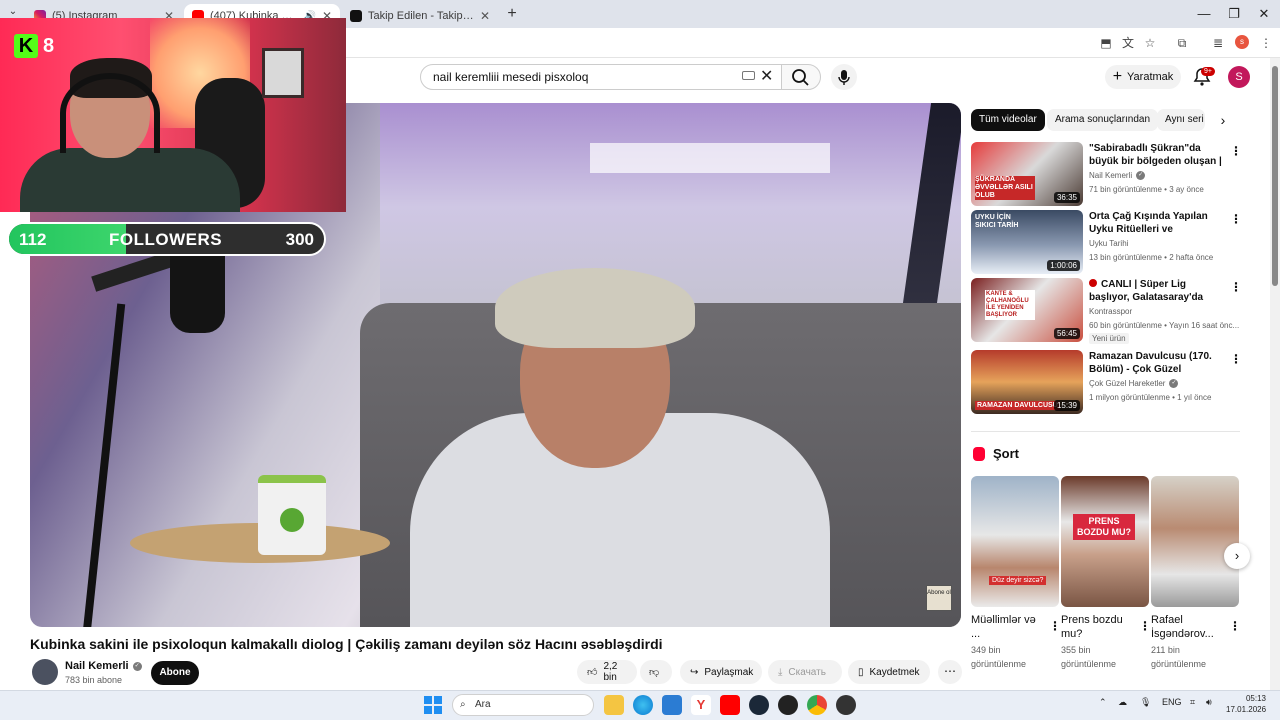 The image size is (1280, 720). What do you see at coordinates (1150, 43) in the screenshot?
I see `bookmark-star-icon: ☆` at bounding box center [1150, 43].